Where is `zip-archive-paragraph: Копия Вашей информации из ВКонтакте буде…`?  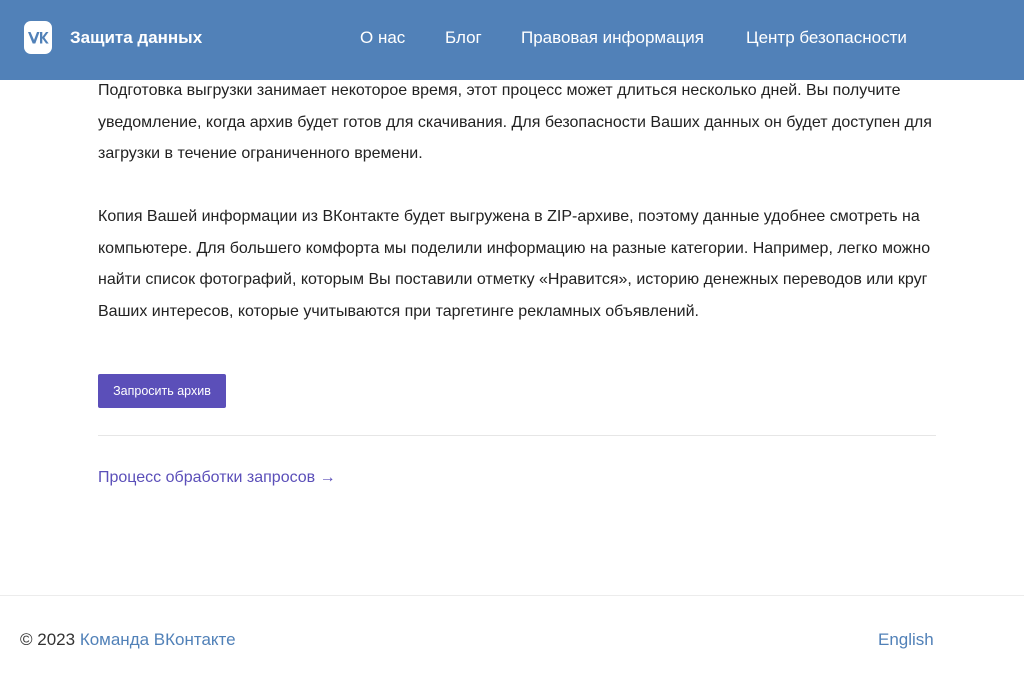 zip-archive-paragraph: Копия Вашей информации из ВКонтакте буде… is located at coordinates (514, 264).